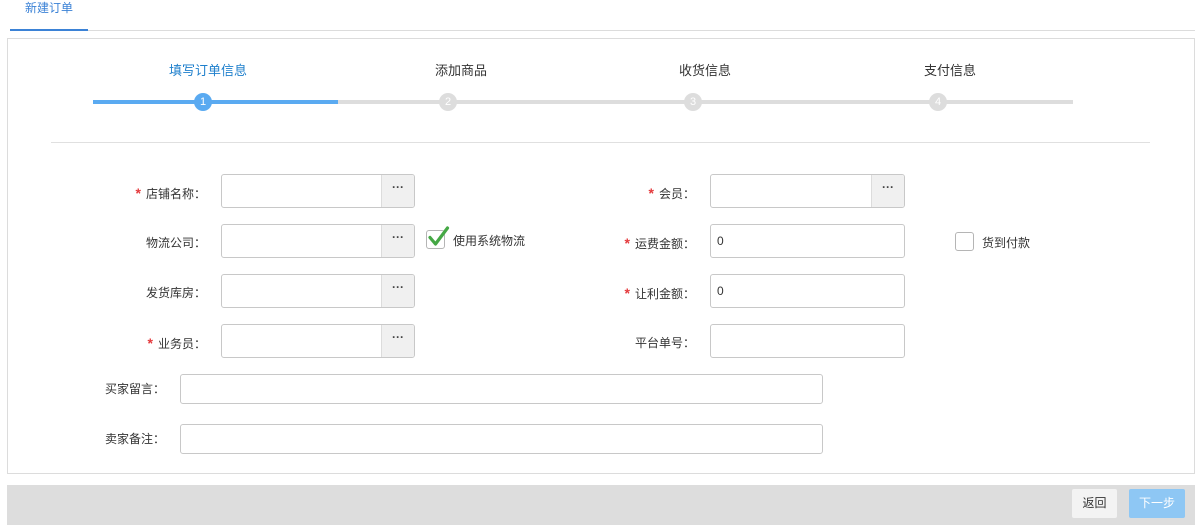 This screenshot has width=1200, height=530. What do you see at coordinates (207, 70) in the screenshot?
I see `step-label: 填写订单信息` at bounding box center [207, 70].